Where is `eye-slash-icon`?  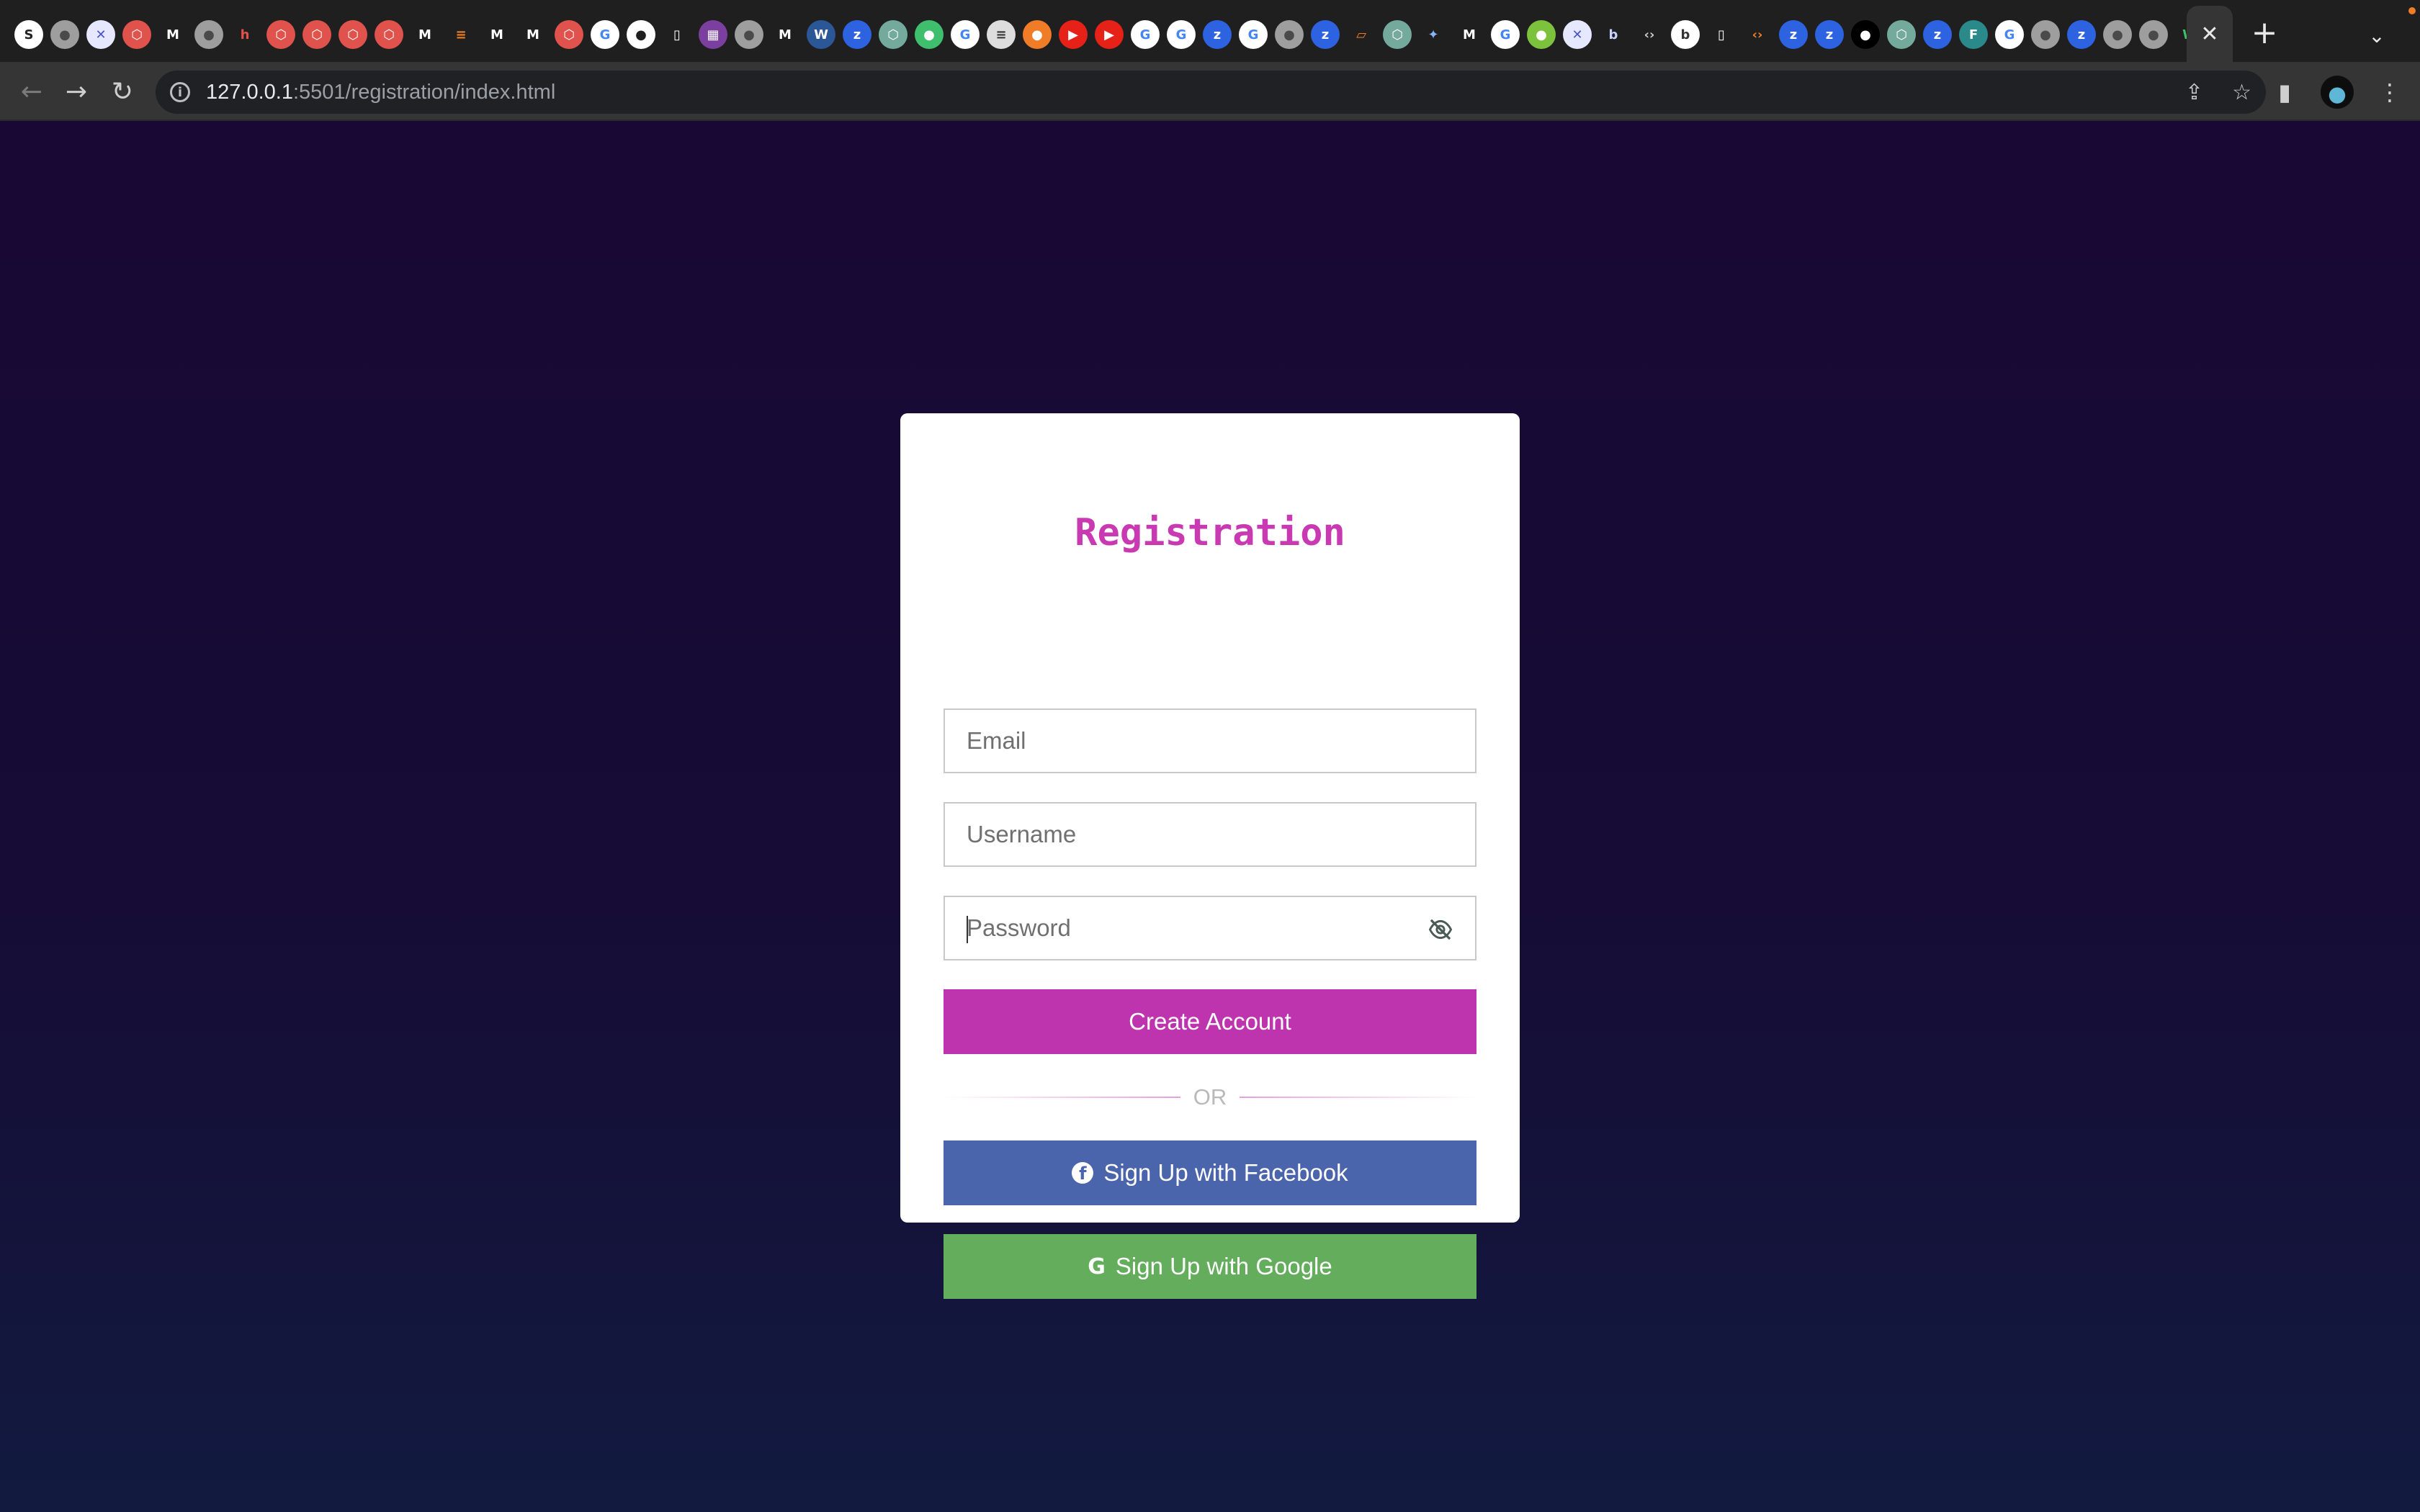
eye-slash-icon is located at coordinates (1440, 929).